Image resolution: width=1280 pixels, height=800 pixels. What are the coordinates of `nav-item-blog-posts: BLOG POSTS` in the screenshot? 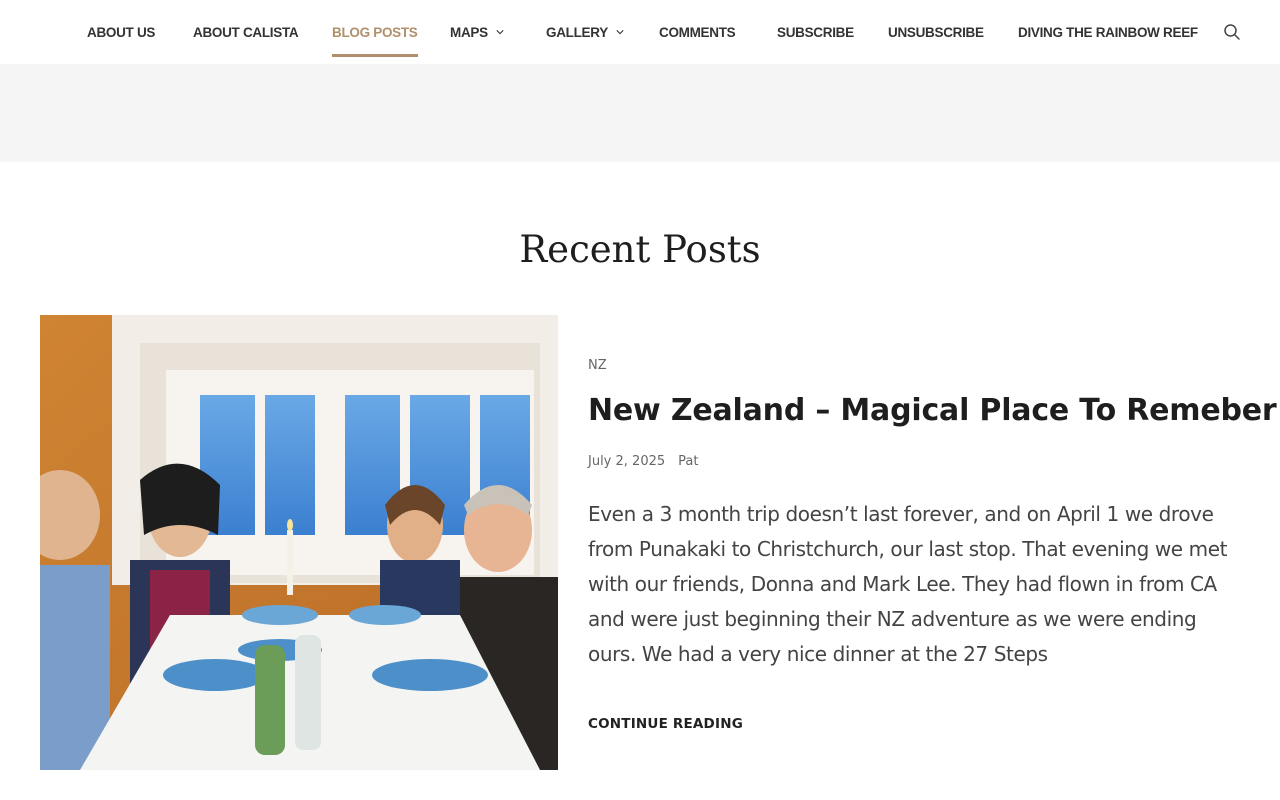 It's located at (375, 32).